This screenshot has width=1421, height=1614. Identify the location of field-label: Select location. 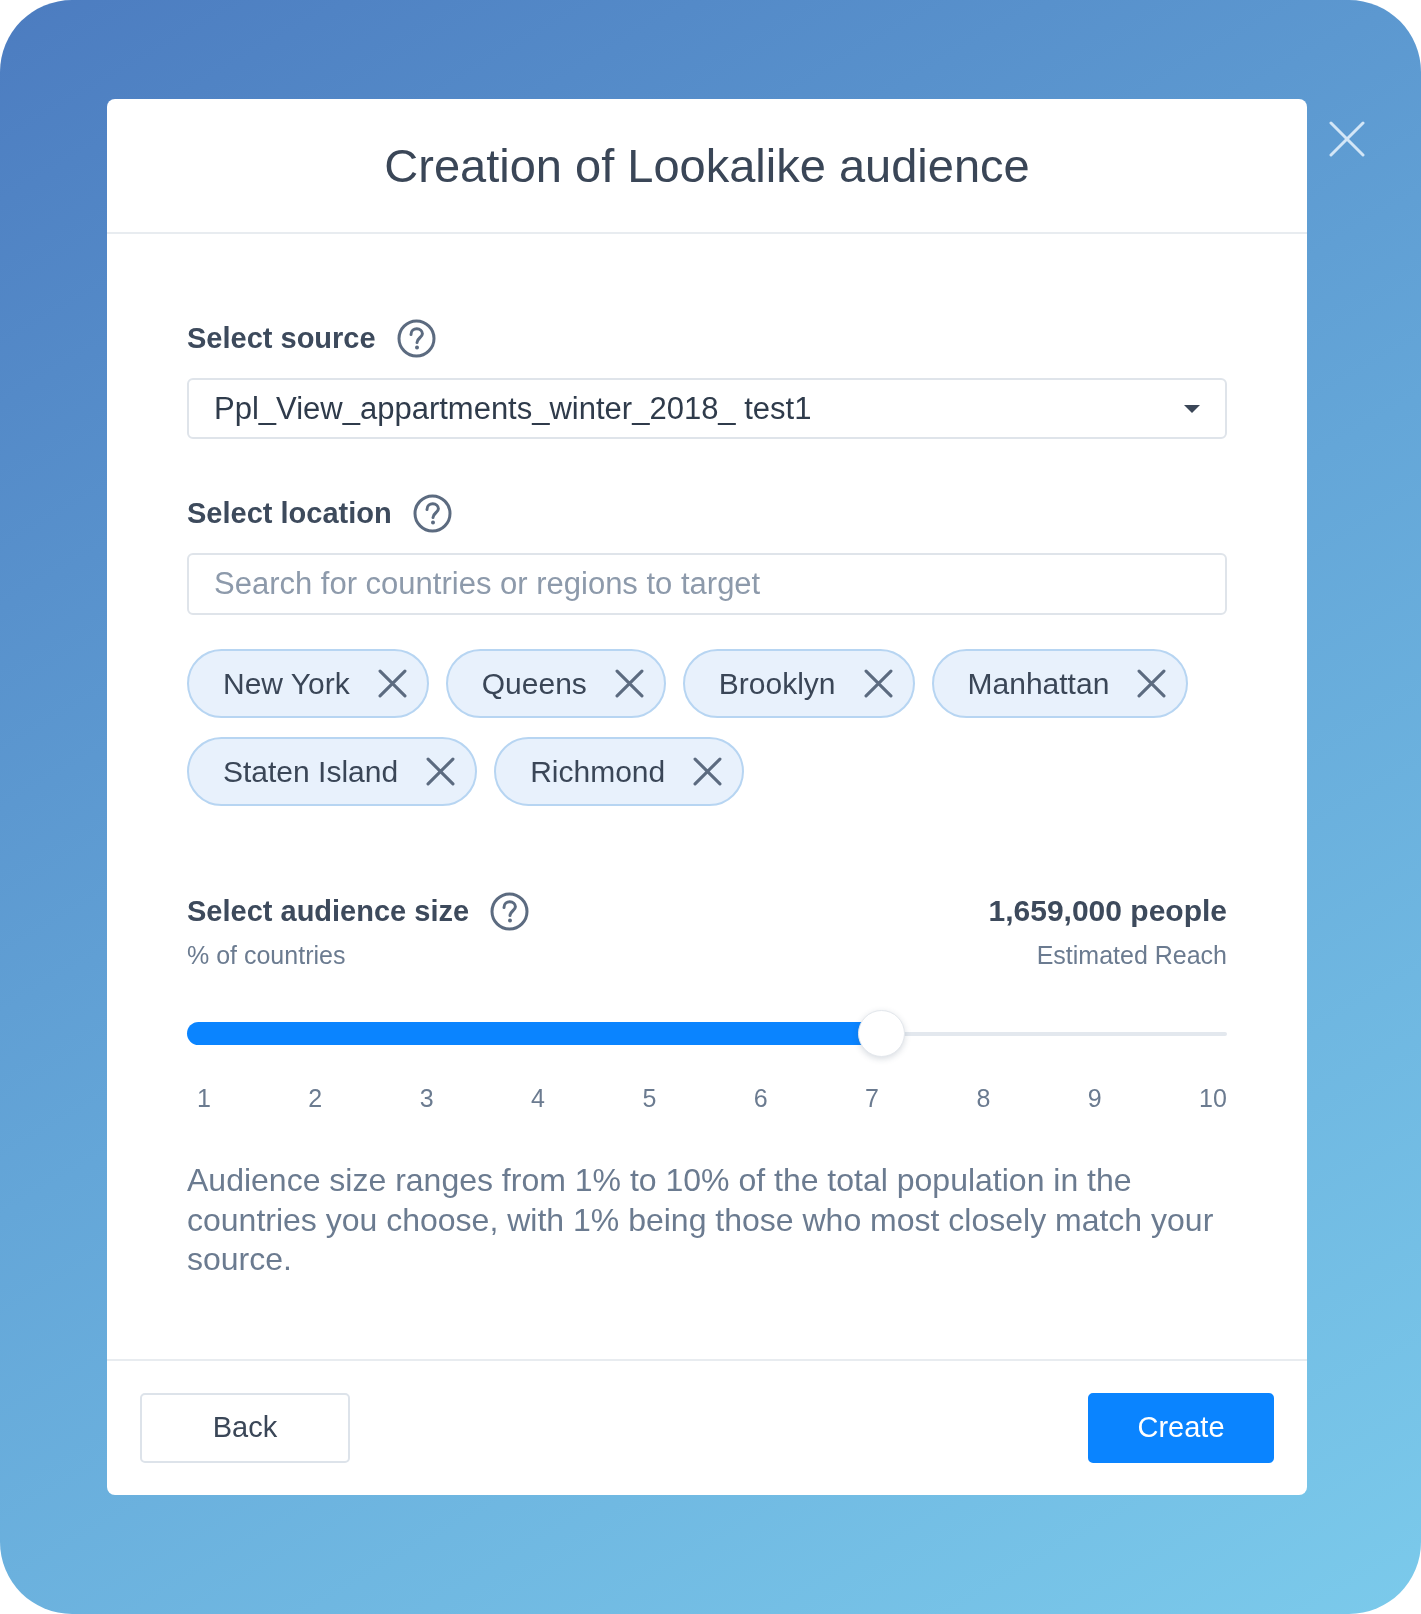
(289, 513).